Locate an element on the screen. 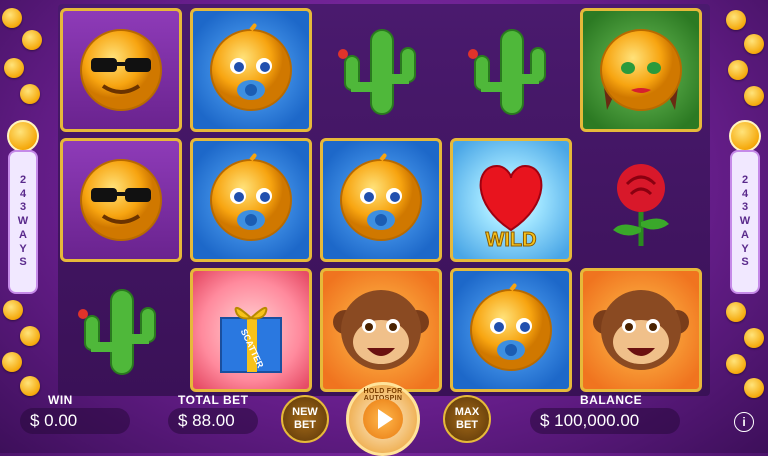  ways-badge-left: 2 4 3 W A Y S is located at coordinates (23, 222).